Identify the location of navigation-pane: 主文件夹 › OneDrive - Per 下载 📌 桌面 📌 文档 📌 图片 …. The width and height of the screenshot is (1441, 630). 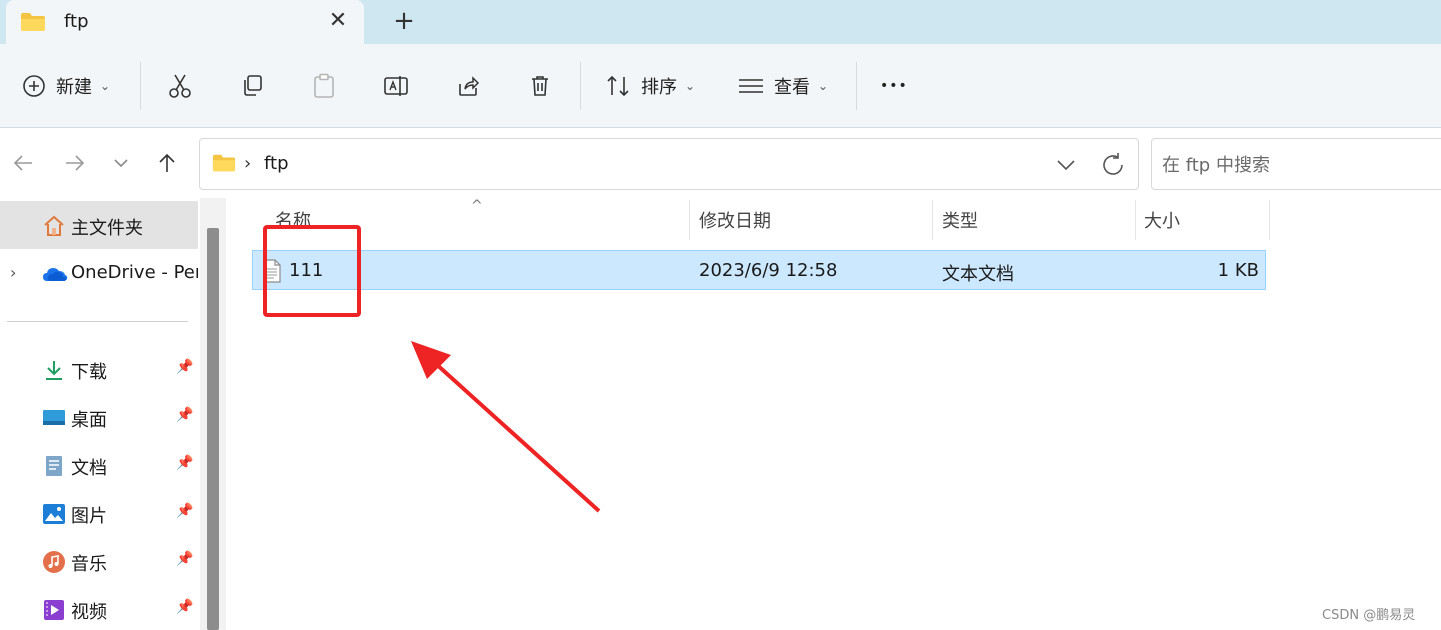
(113, 414).